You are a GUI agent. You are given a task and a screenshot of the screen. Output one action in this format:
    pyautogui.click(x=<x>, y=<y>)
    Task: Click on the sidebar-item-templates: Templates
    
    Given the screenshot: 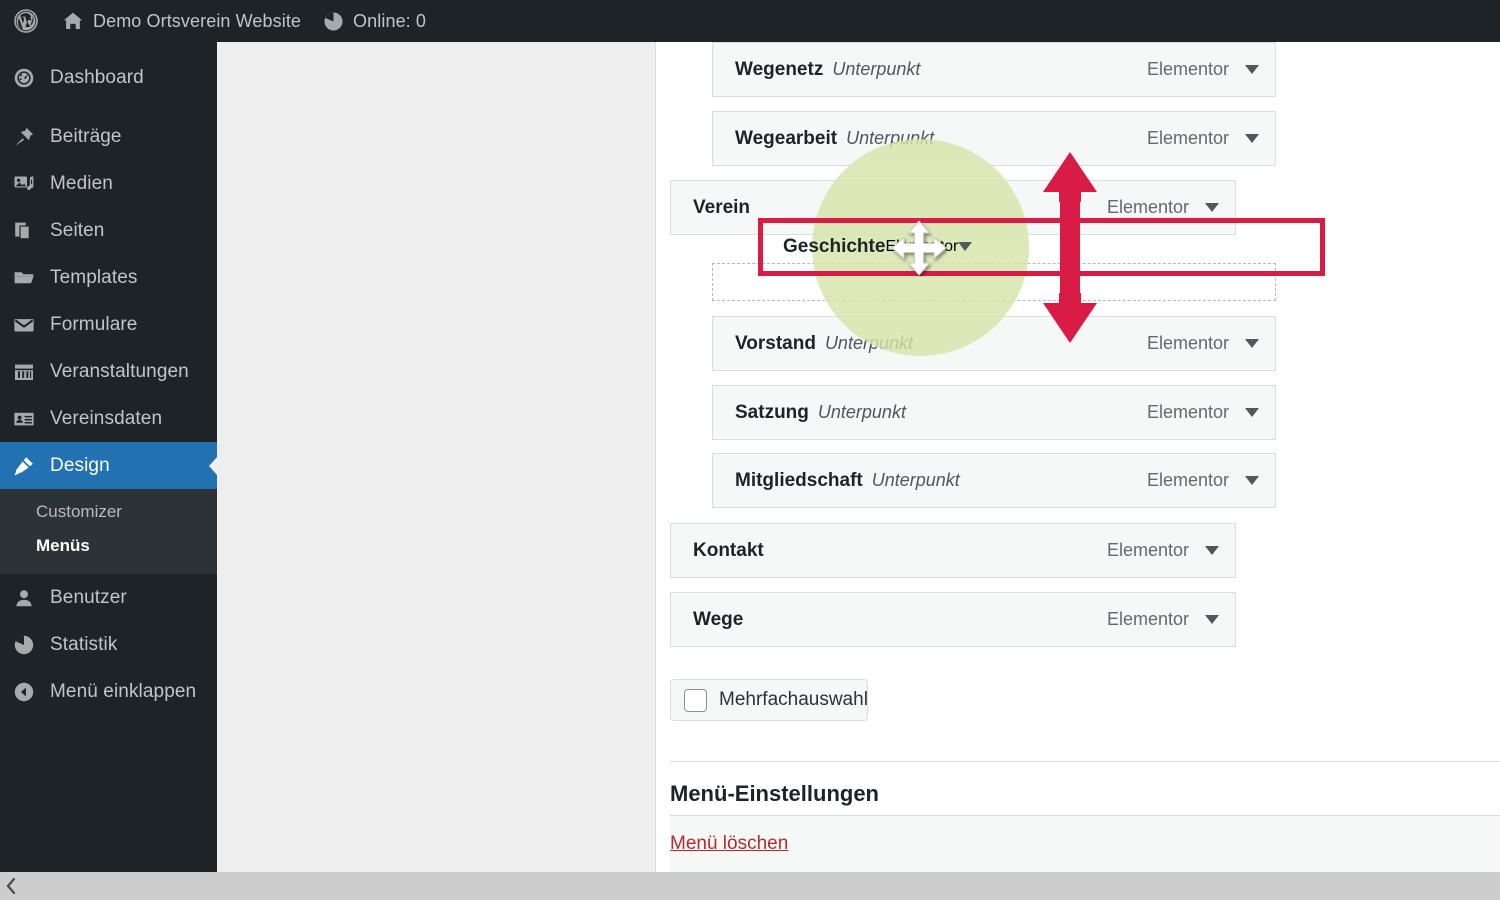 What is the action you would take?
    pyautogui.click(x=108, y=277)
    